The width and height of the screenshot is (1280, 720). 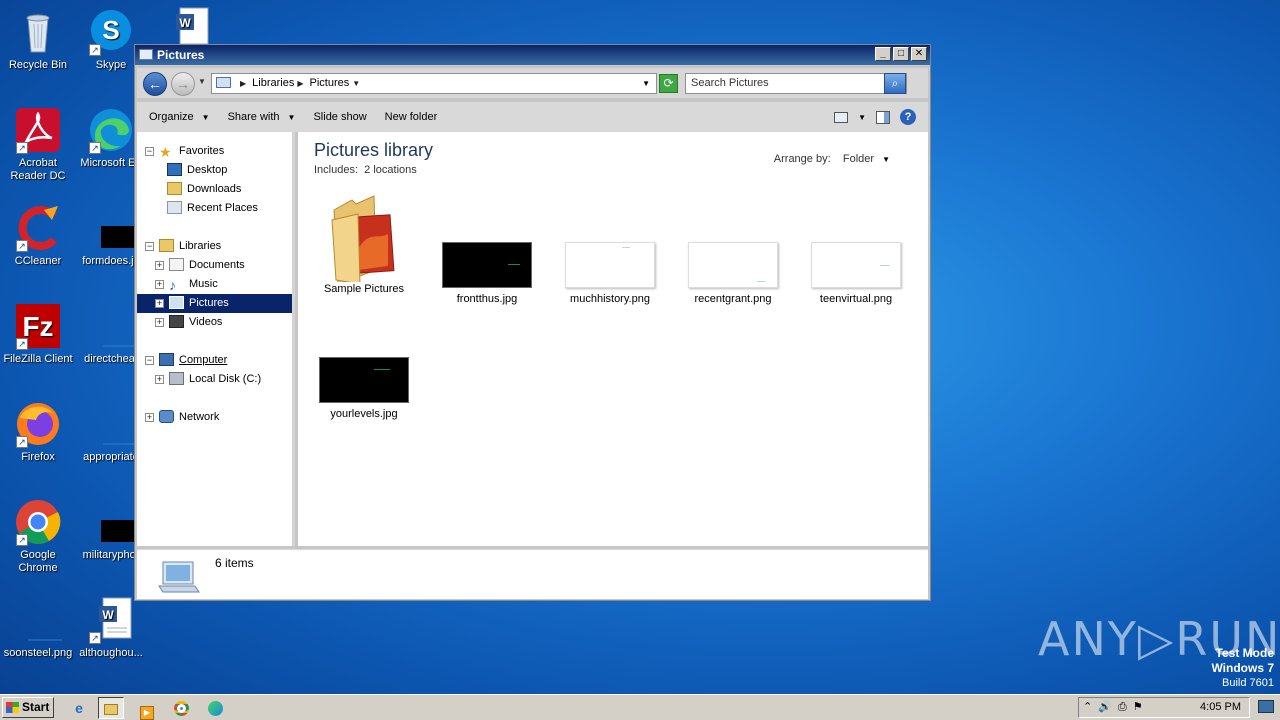 What do you see at coordinates (733, 273) in the screenshot?
I see `file-item-recentgrant: recentgrant.png` at bounding box center [733, 273].